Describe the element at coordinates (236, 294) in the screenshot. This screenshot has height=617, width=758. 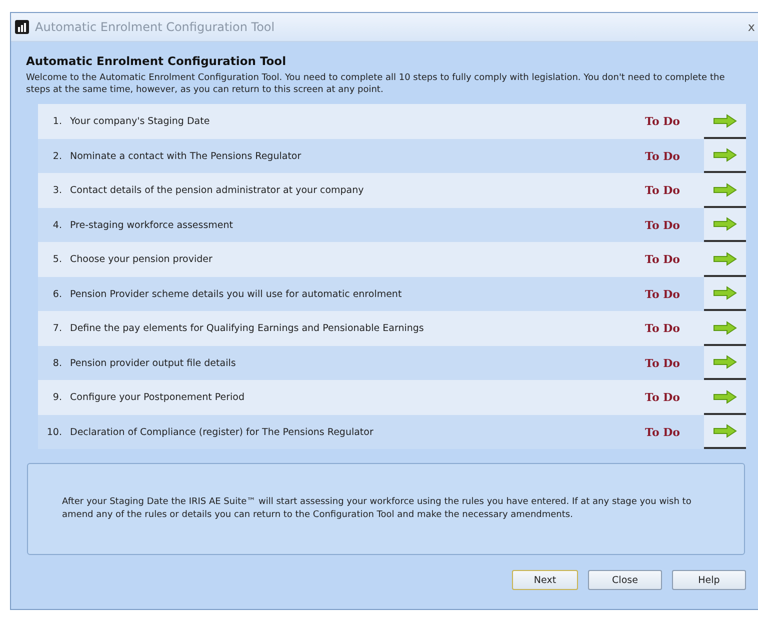
I see `step-label: Pension Provider scheme details you will use for automatic enrolment` at that location.